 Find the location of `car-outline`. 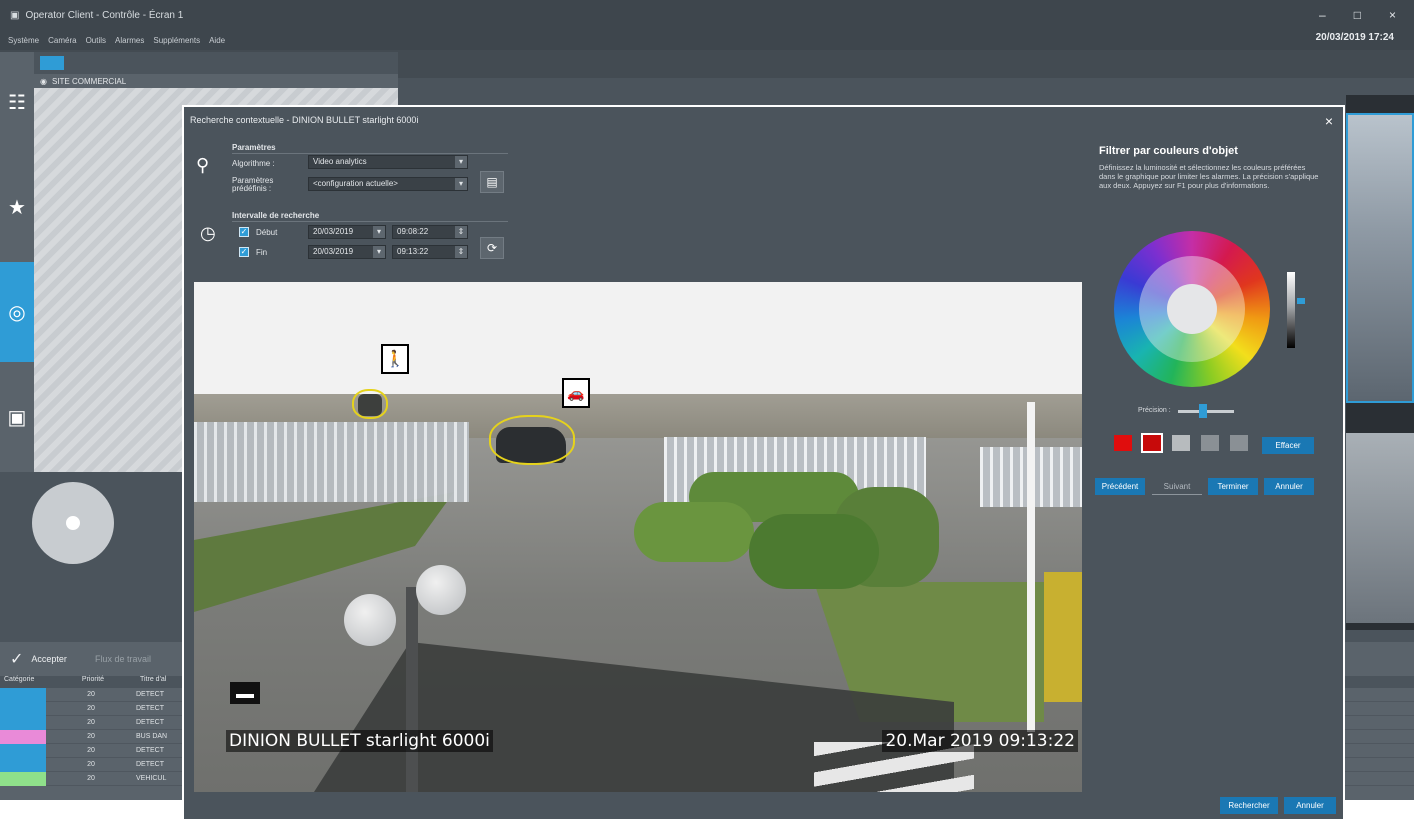

car-outline is located at coordinates (532, 440).